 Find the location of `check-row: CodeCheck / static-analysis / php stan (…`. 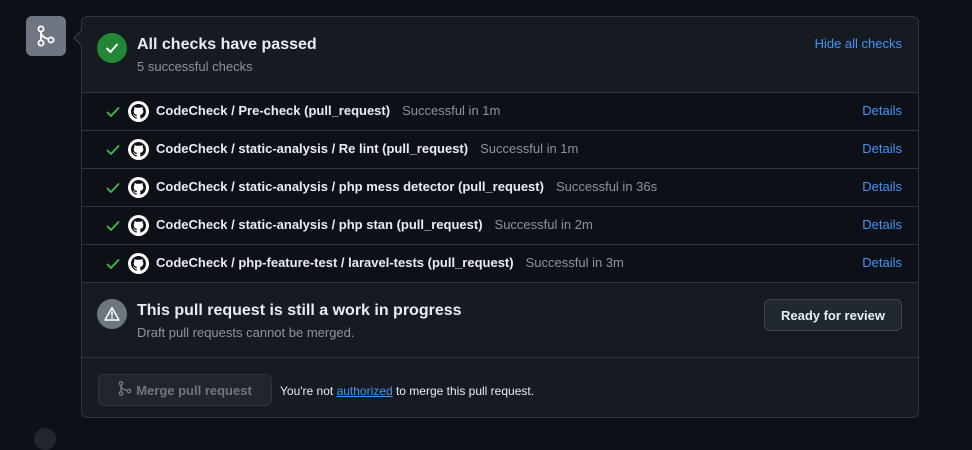

check-row: CodeCheck / static-analysis / php stan (… is located at coordinates (500, 226).